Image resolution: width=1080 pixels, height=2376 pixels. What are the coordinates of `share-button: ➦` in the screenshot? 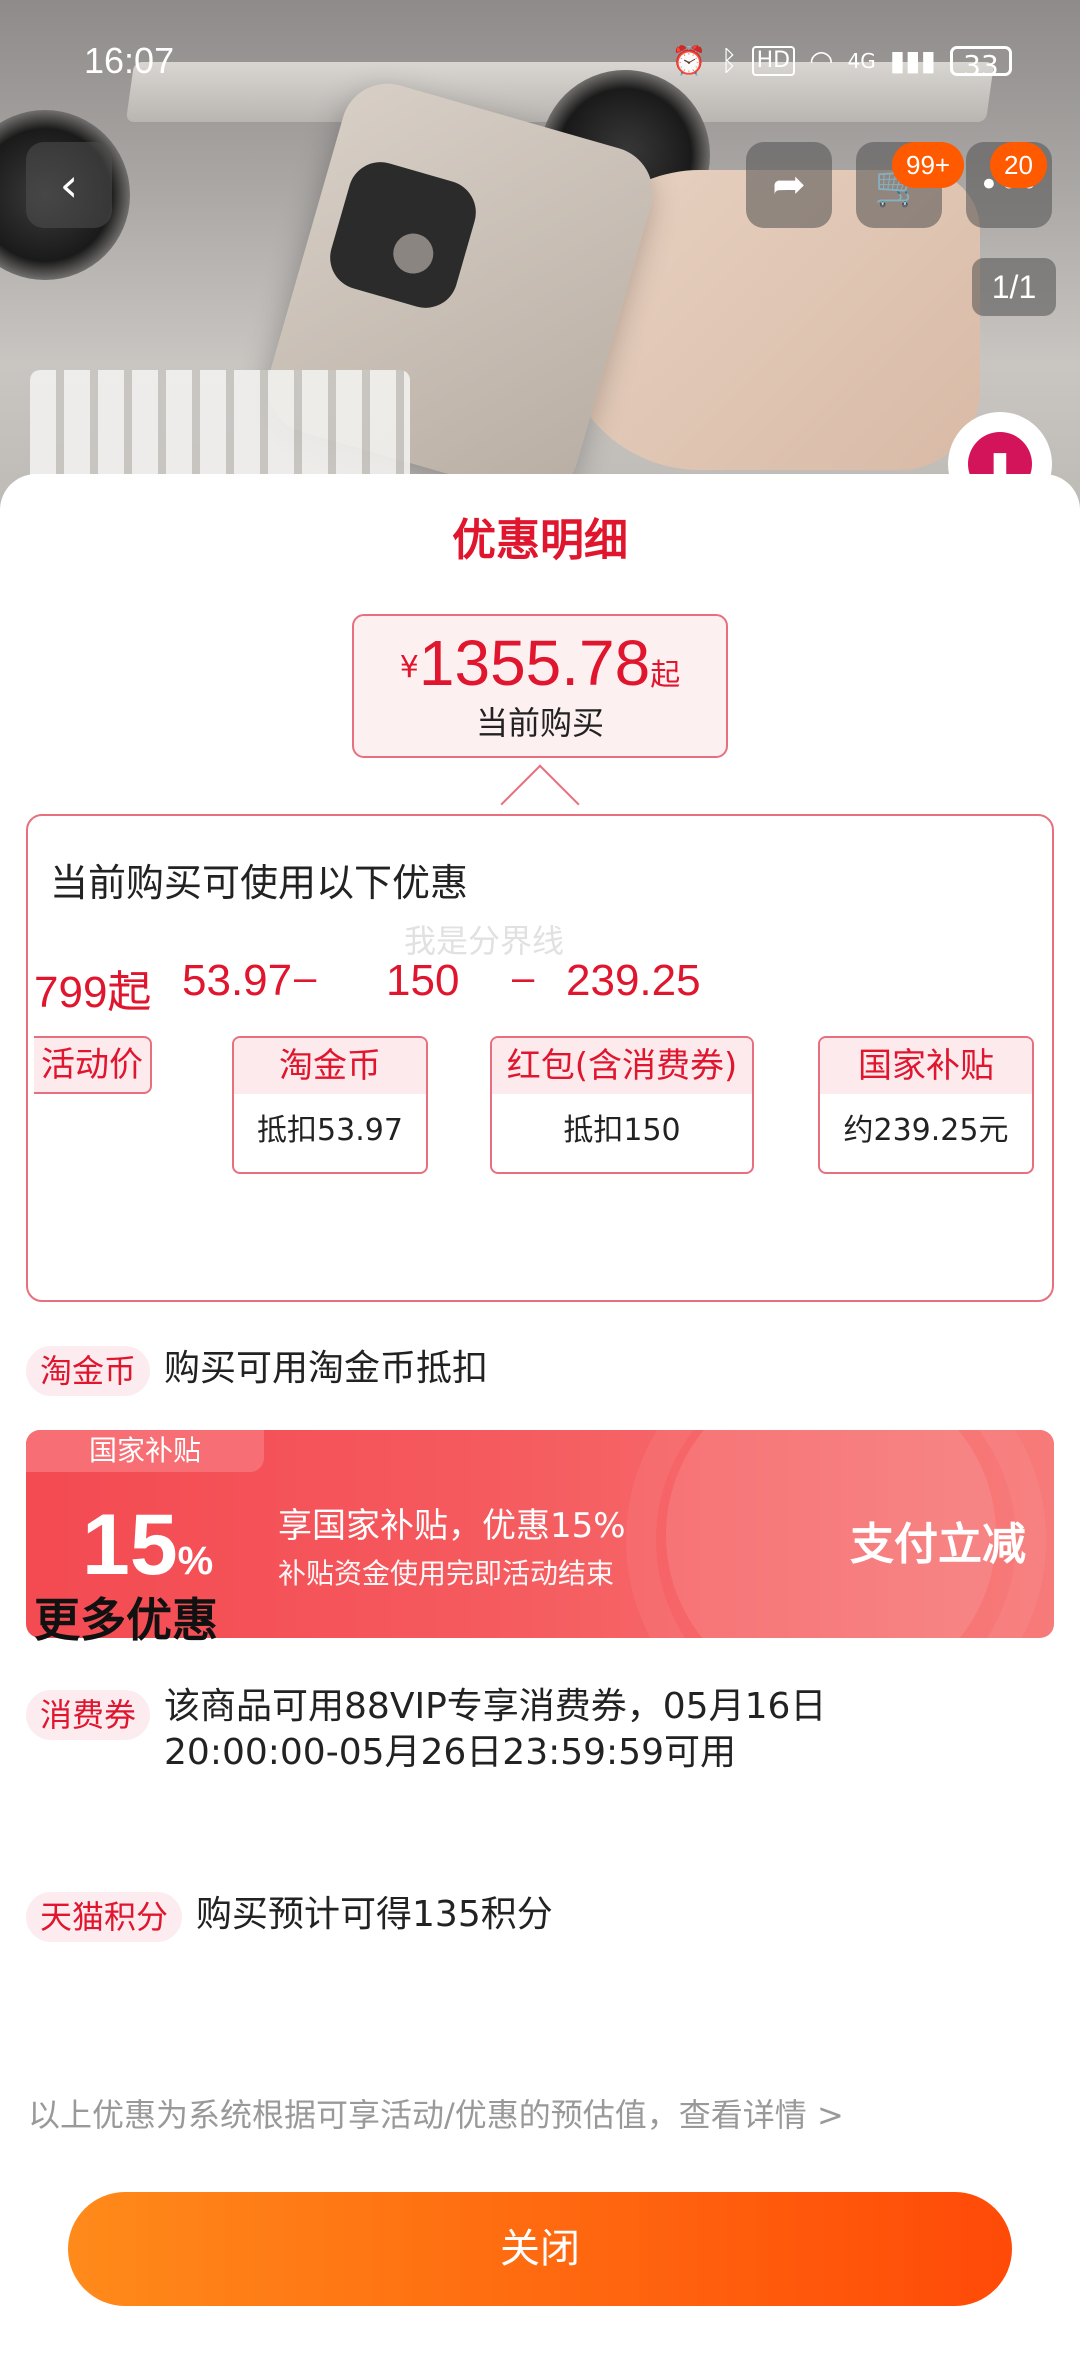 It's located at (789, 185).